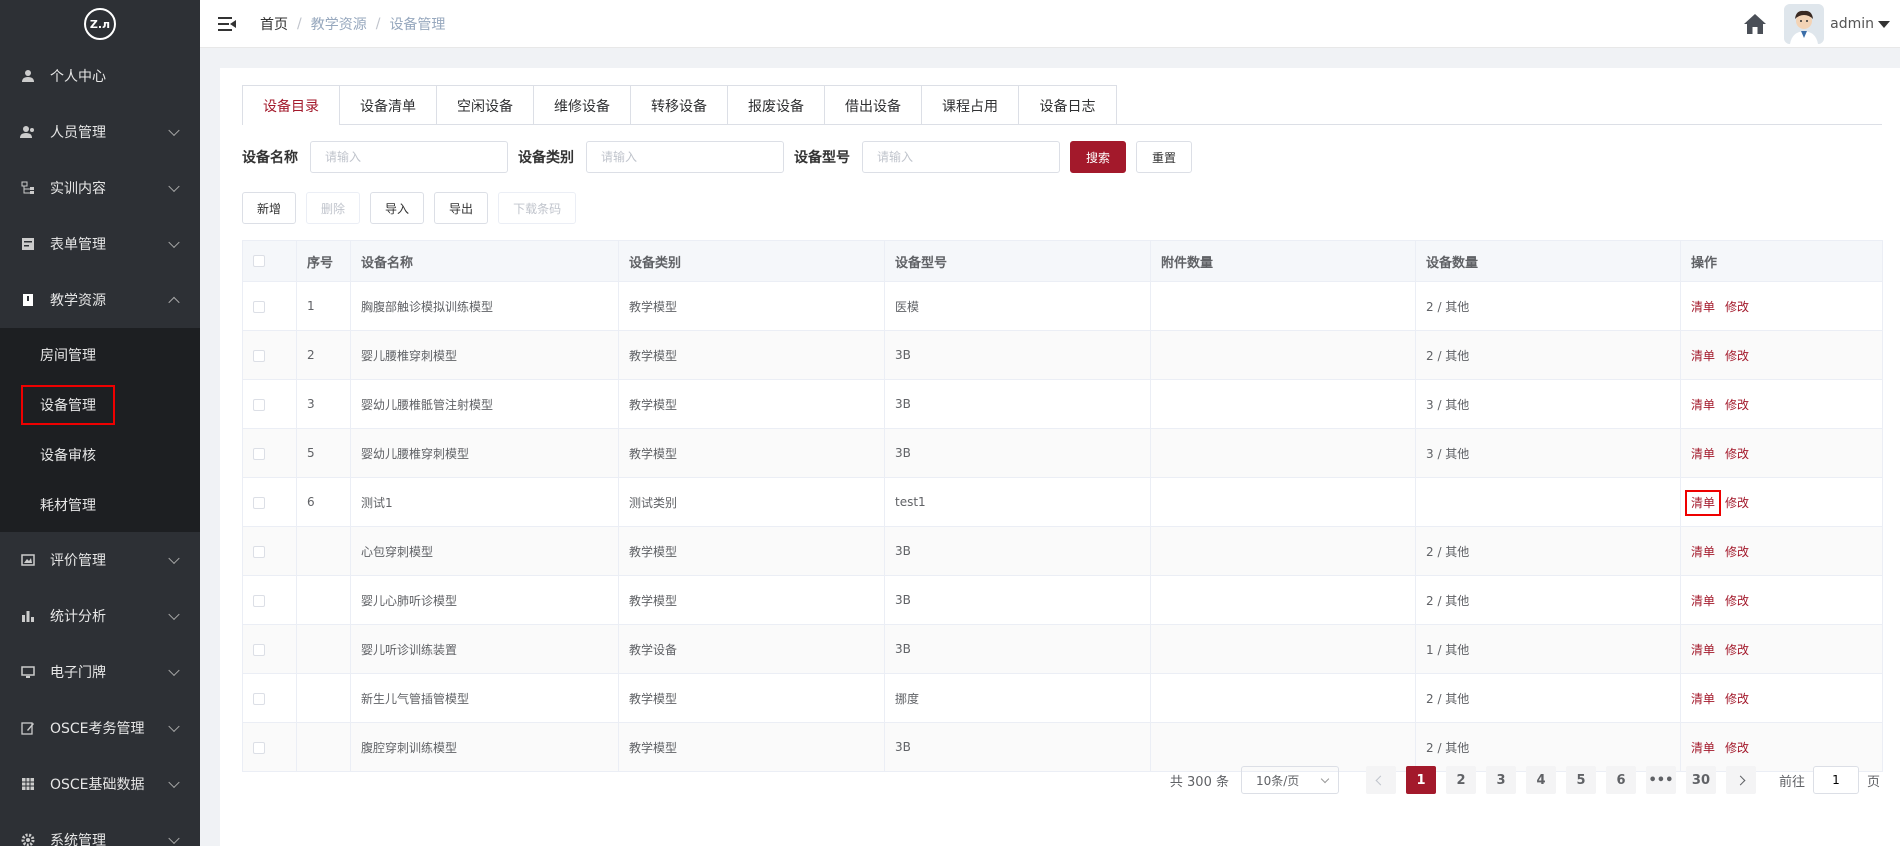 This screenshot has height=846, width=1900. Describe the element at coordinates (484, 698) in the screenshot. I see `cell-name: 新生儿气管插管模型` at that location.